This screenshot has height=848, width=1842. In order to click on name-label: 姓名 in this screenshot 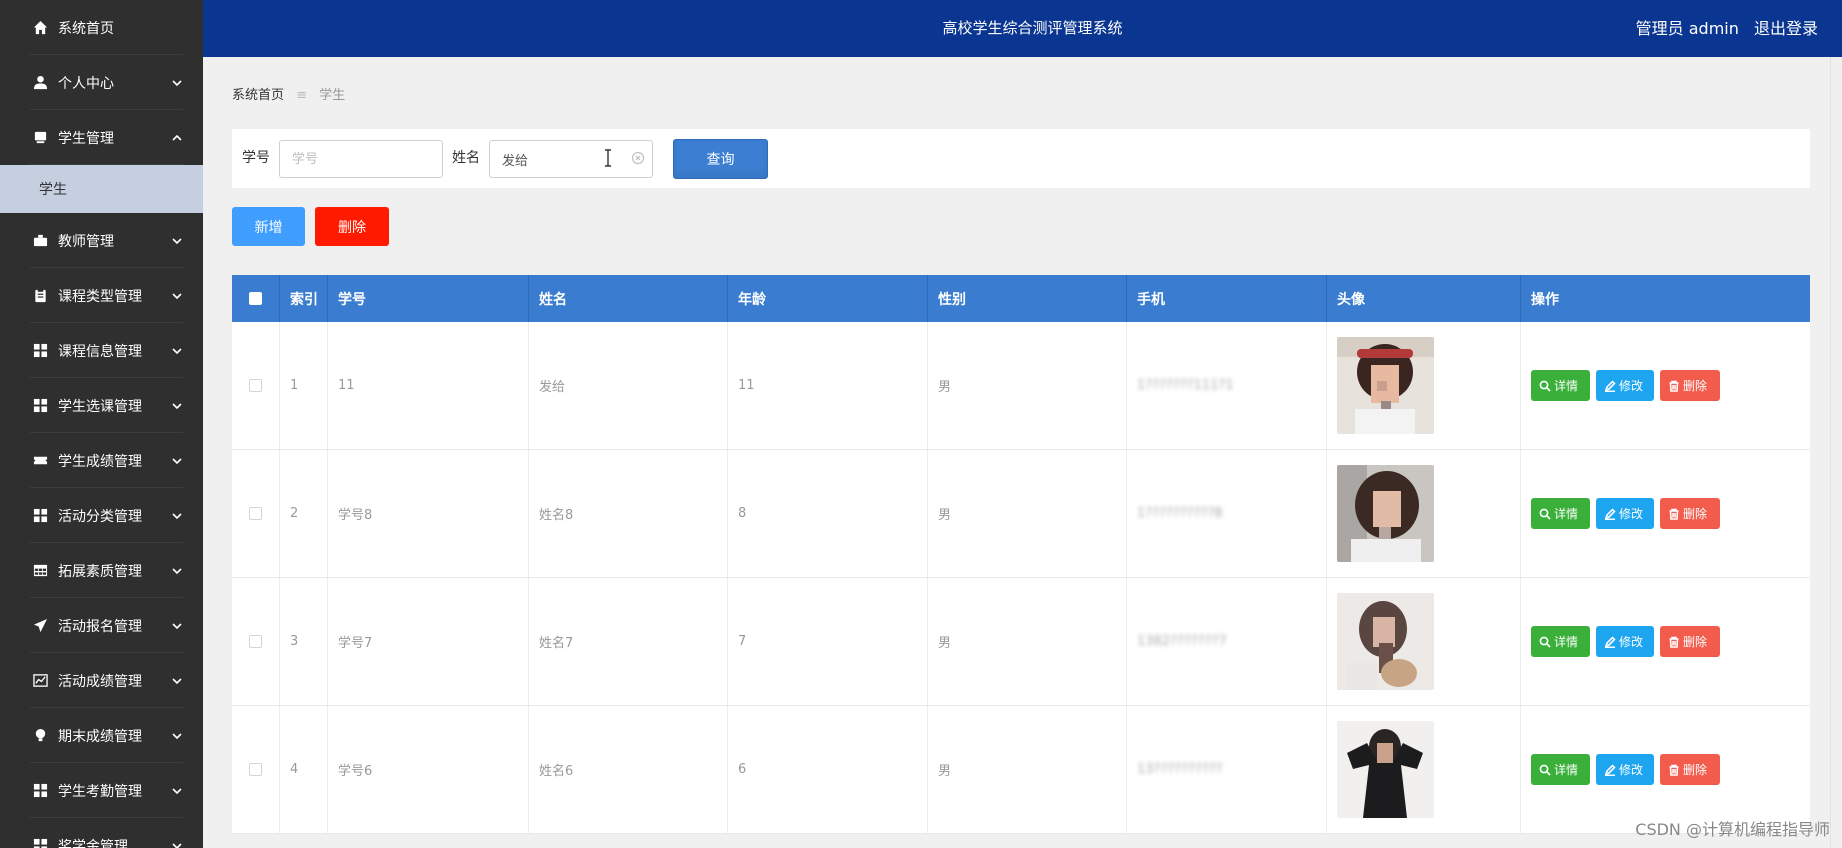, I will do `click(466, 158)`.